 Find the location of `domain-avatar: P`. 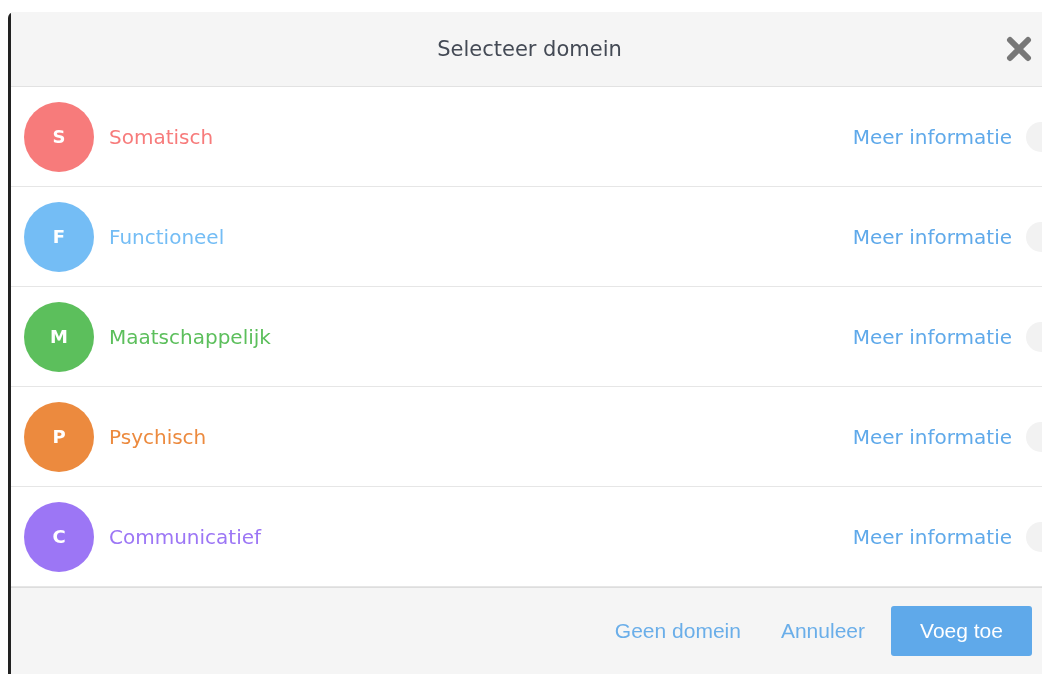

domain-avatar: P is located at coordinates (59, 436).